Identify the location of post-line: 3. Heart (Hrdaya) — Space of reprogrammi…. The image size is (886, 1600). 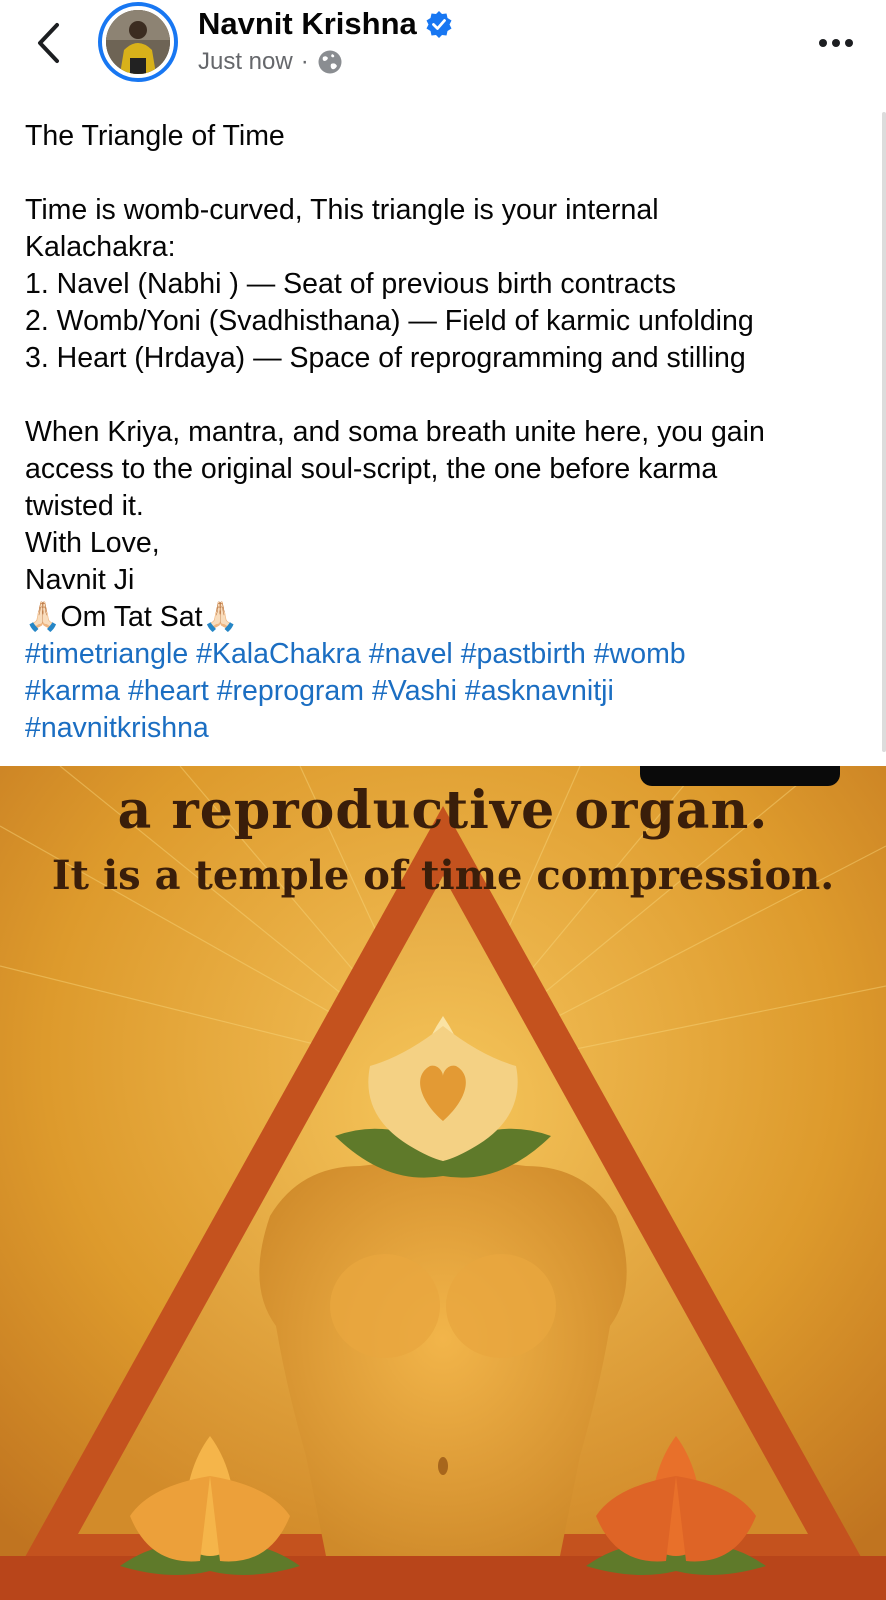
(385, 358).